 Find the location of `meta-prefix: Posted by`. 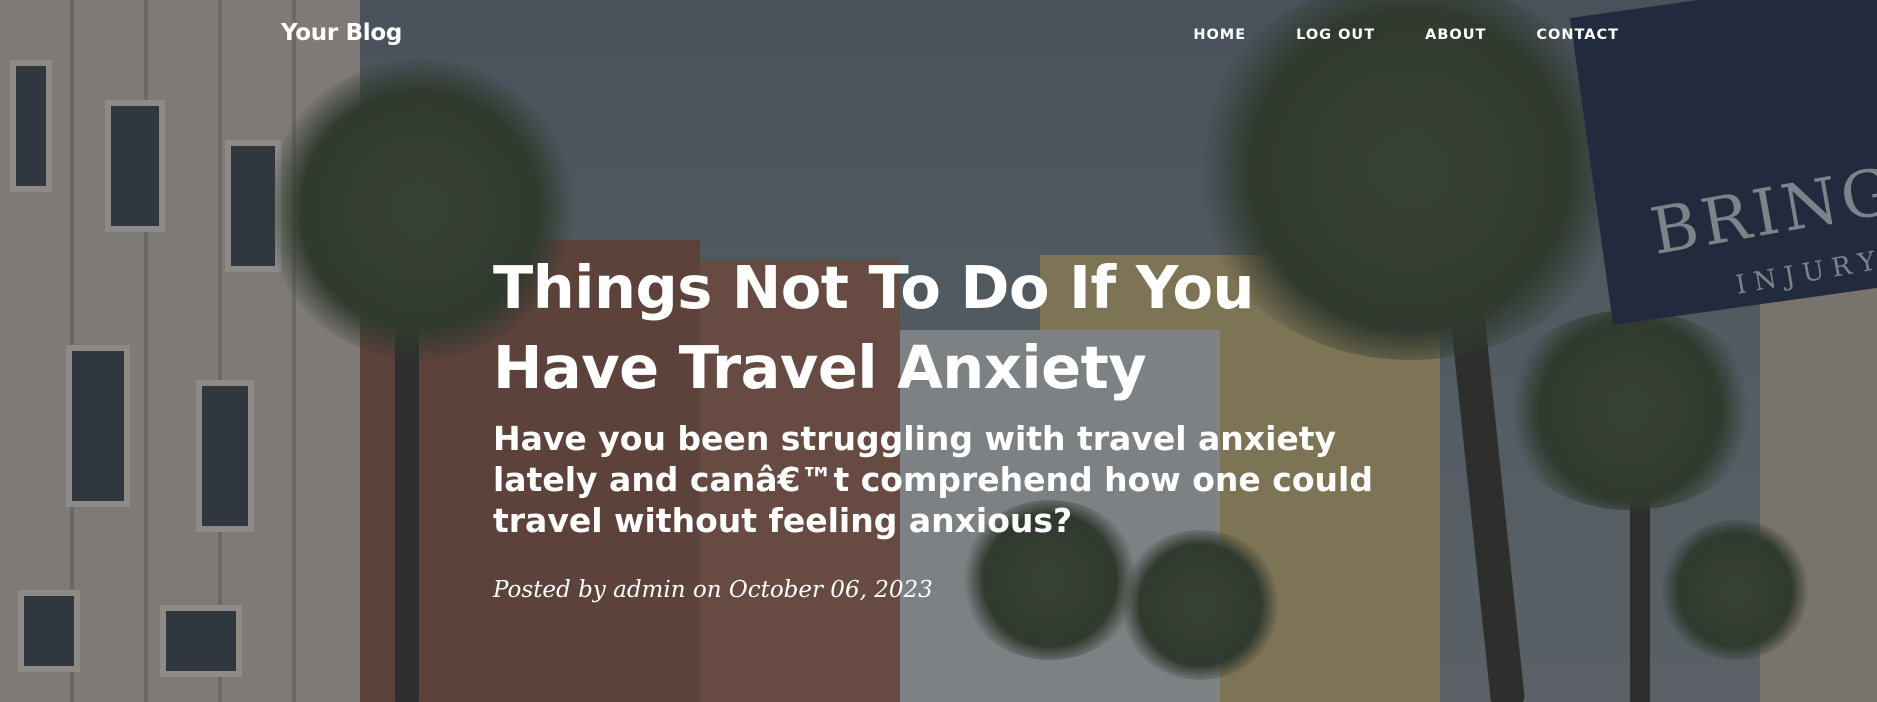

meta-prefix: Posted by is located at coordinates (549, 590).